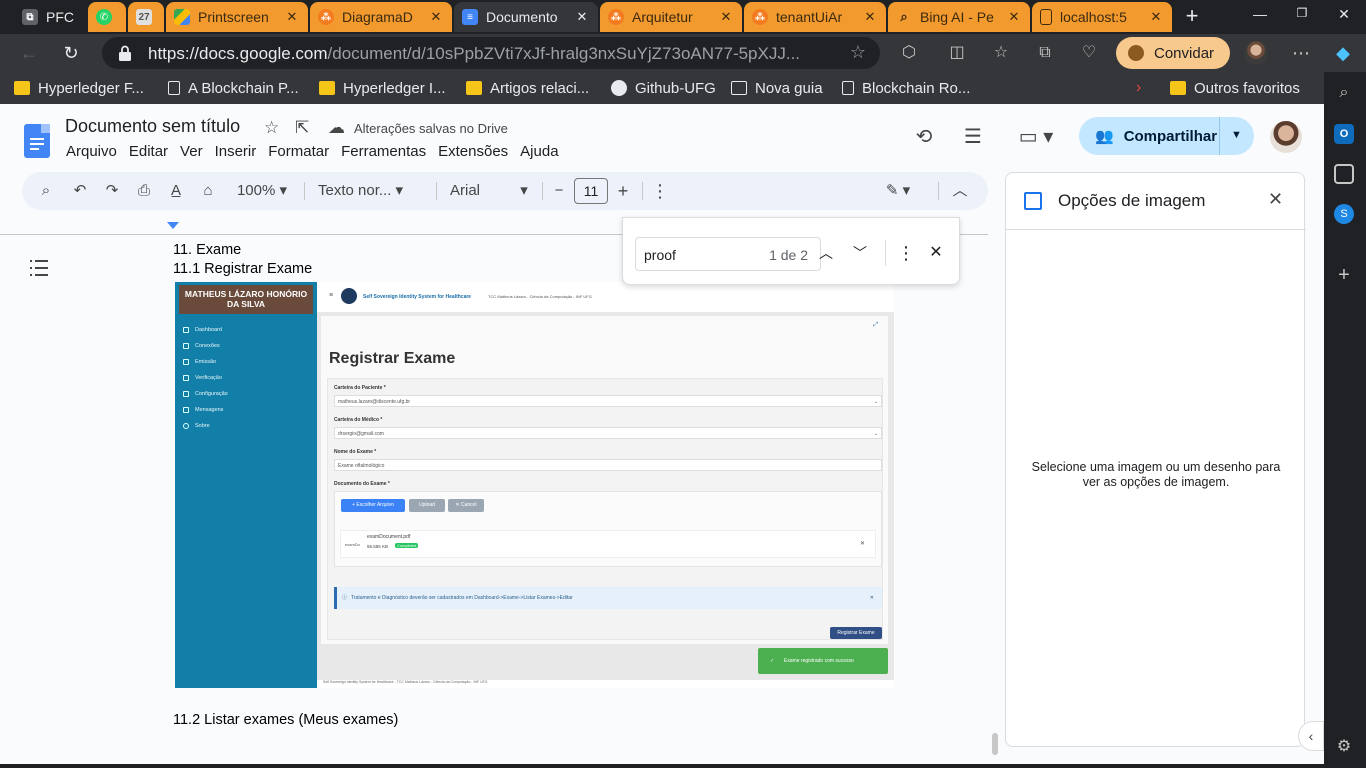 This screenshot has width=1366, height=768. I want to click on spellcheck-icon: A̲, so click(176, 191).